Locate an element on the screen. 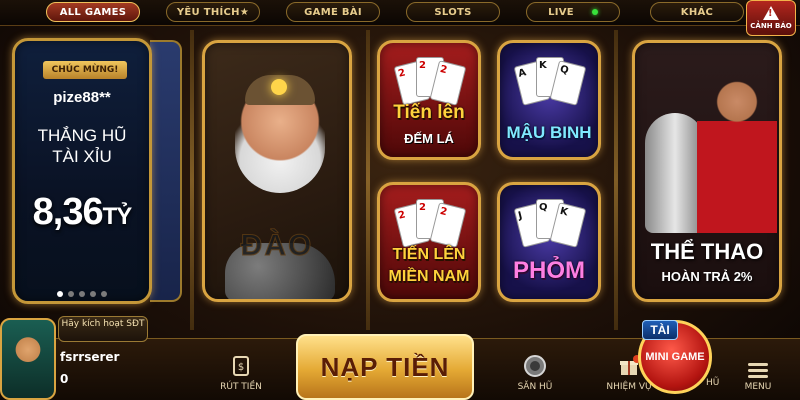 This screenshot has height=400, width=800. tab-slots: SLOTS is located at coordinates (453, 12).